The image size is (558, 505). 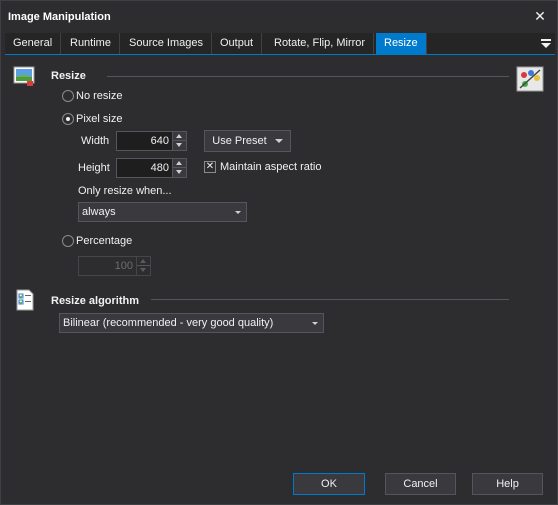 What do you see at coordinates (68, 76) in the screenshot?
I see `resize-section-title: Resize` at bounding box center [68, 76].